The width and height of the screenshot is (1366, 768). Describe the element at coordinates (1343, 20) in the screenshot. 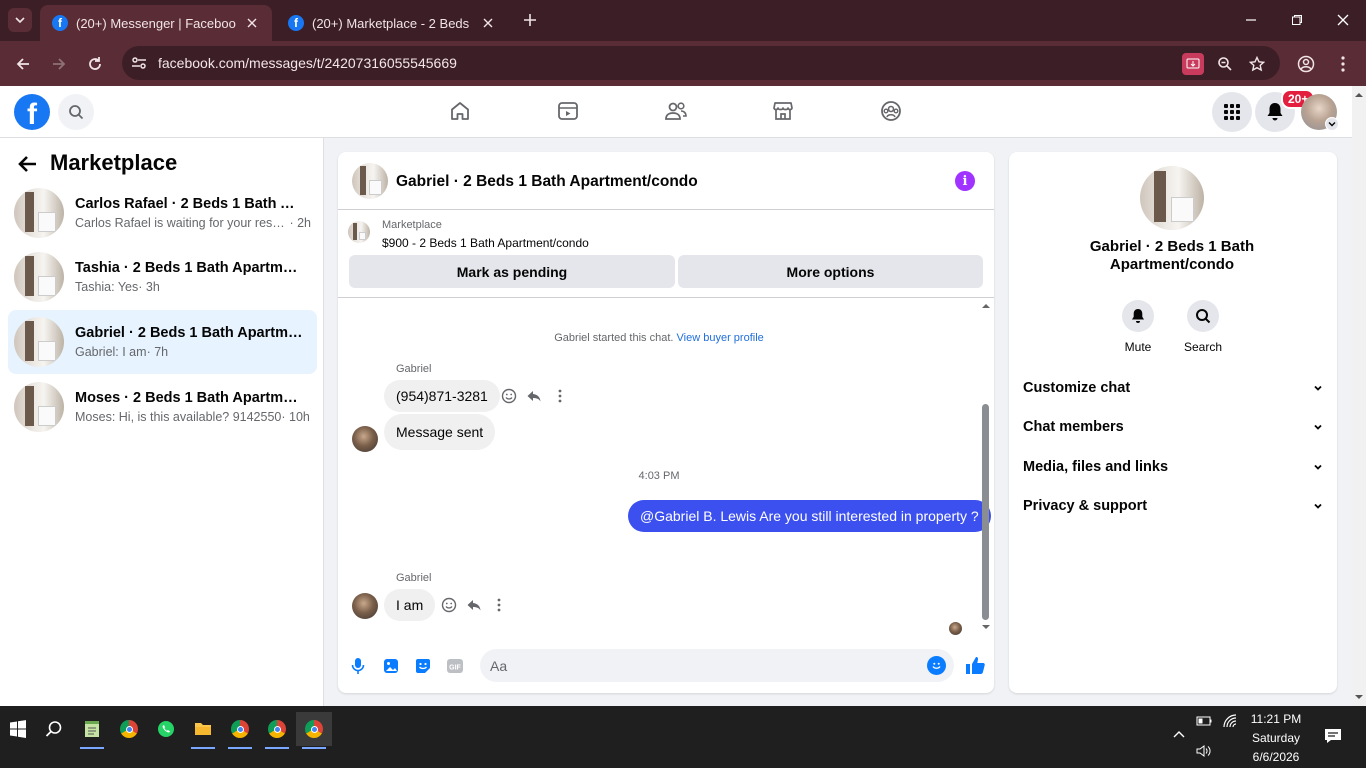

I see `close-window-button` at that location.